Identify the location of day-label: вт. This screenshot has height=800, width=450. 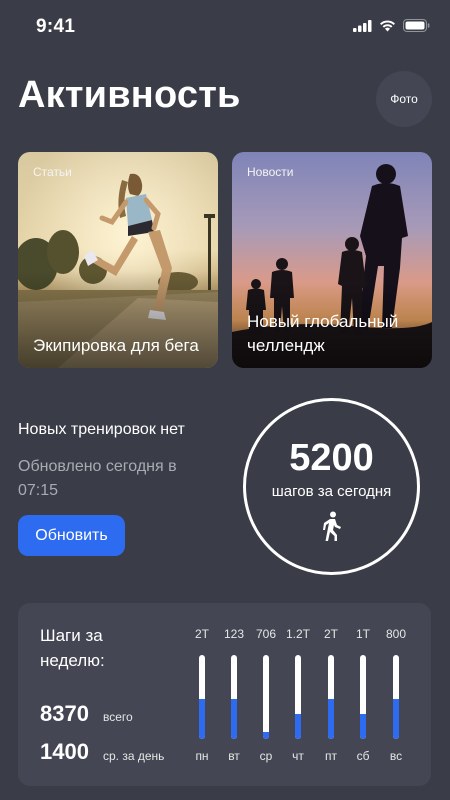
(234, 756).